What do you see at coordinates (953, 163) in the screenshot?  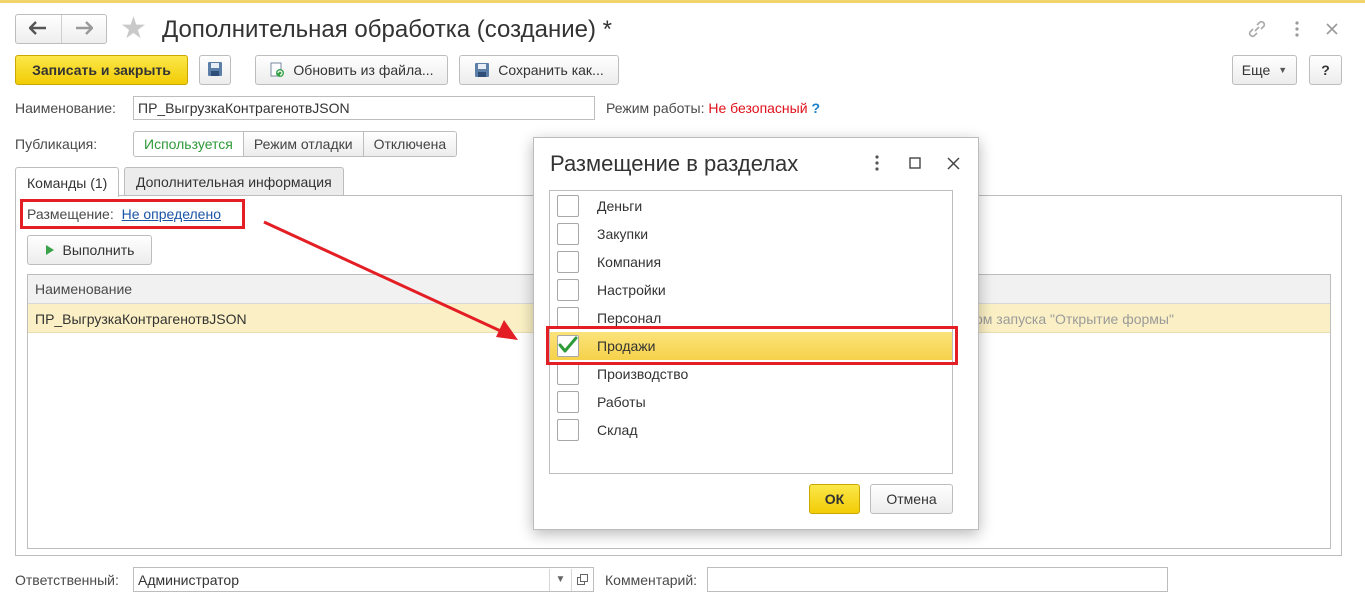 I see `dialog-close-icon` at bounding box center [953, 163].